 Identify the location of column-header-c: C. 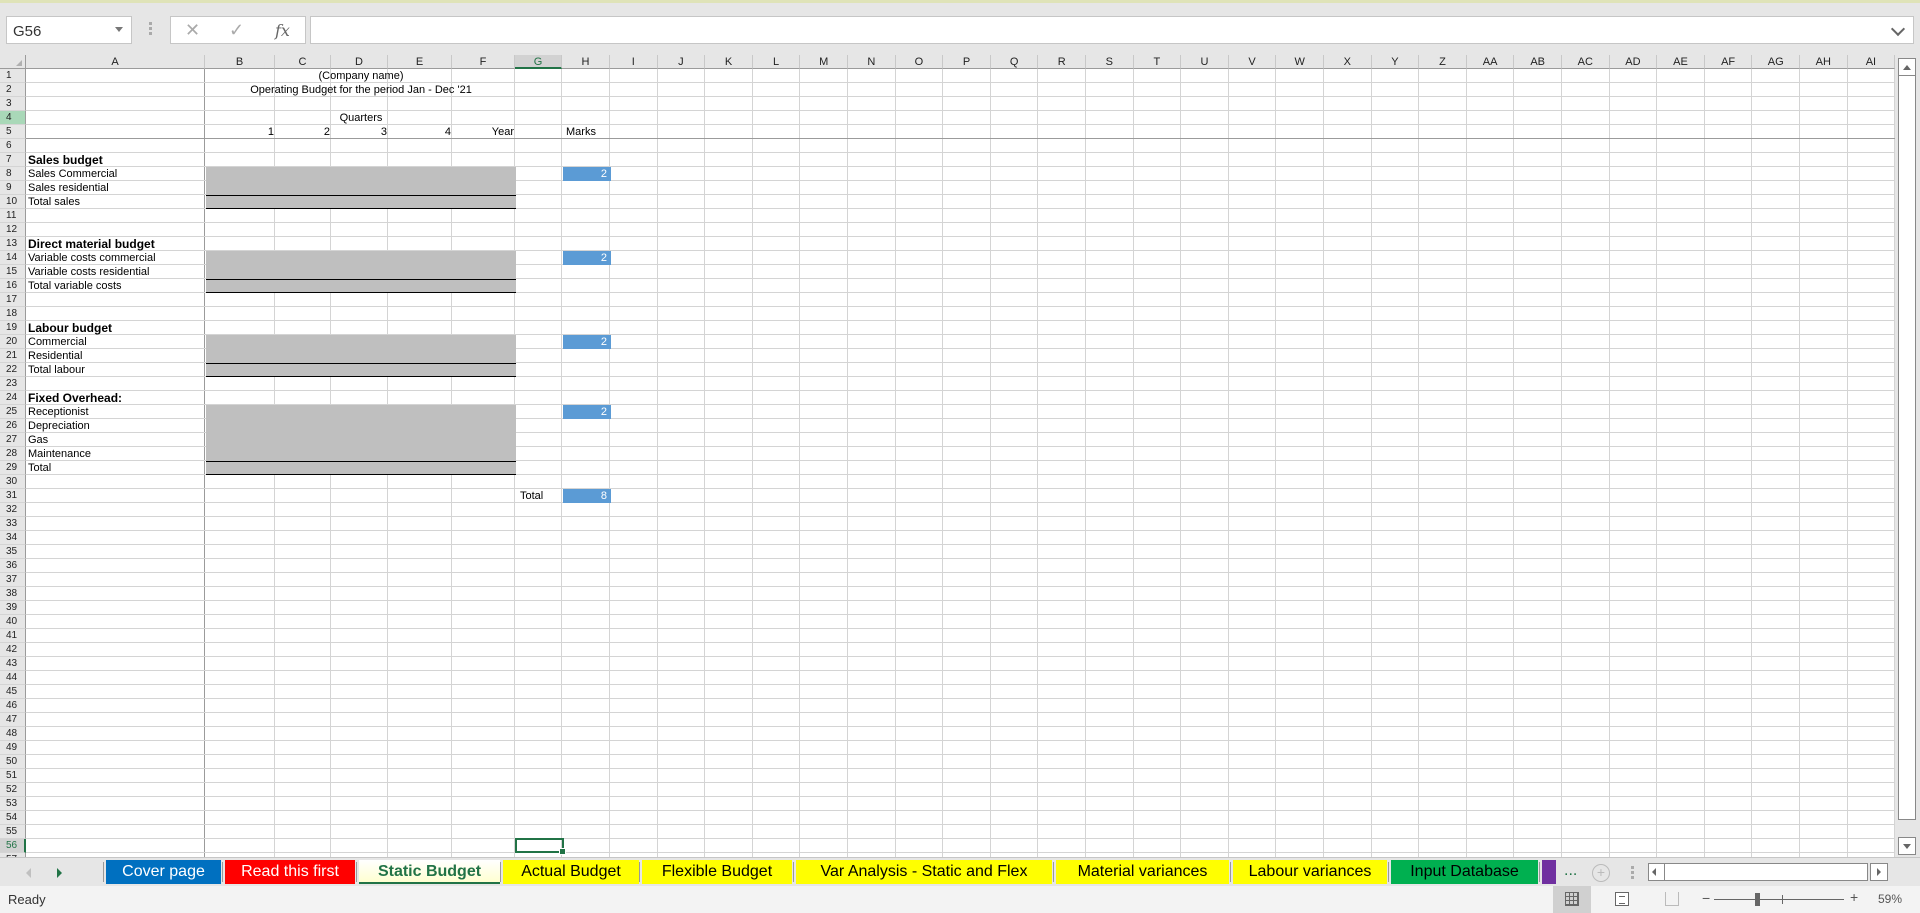
(303, 62).